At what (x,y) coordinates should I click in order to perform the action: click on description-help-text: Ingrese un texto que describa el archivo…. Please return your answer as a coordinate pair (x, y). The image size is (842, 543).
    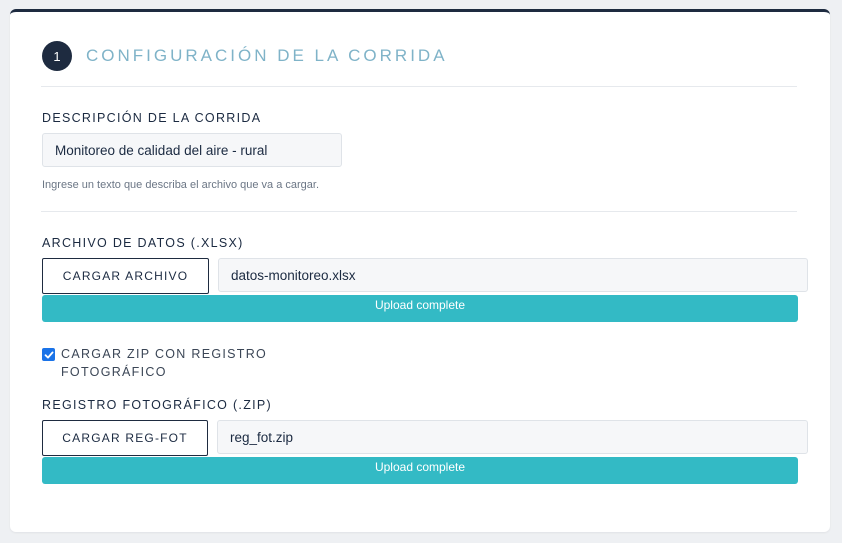
    Looking at the image, I should click on (181, 185).